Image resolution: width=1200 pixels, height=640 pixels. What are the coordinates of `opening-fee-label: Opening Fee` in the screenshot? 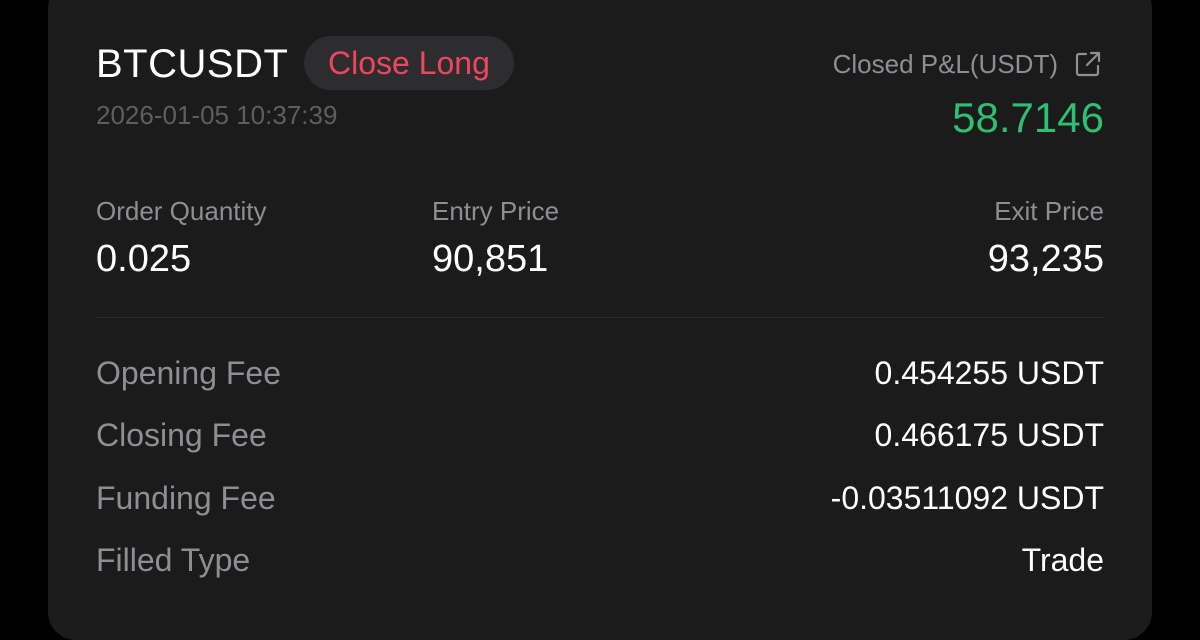 It's located at (189, 372).